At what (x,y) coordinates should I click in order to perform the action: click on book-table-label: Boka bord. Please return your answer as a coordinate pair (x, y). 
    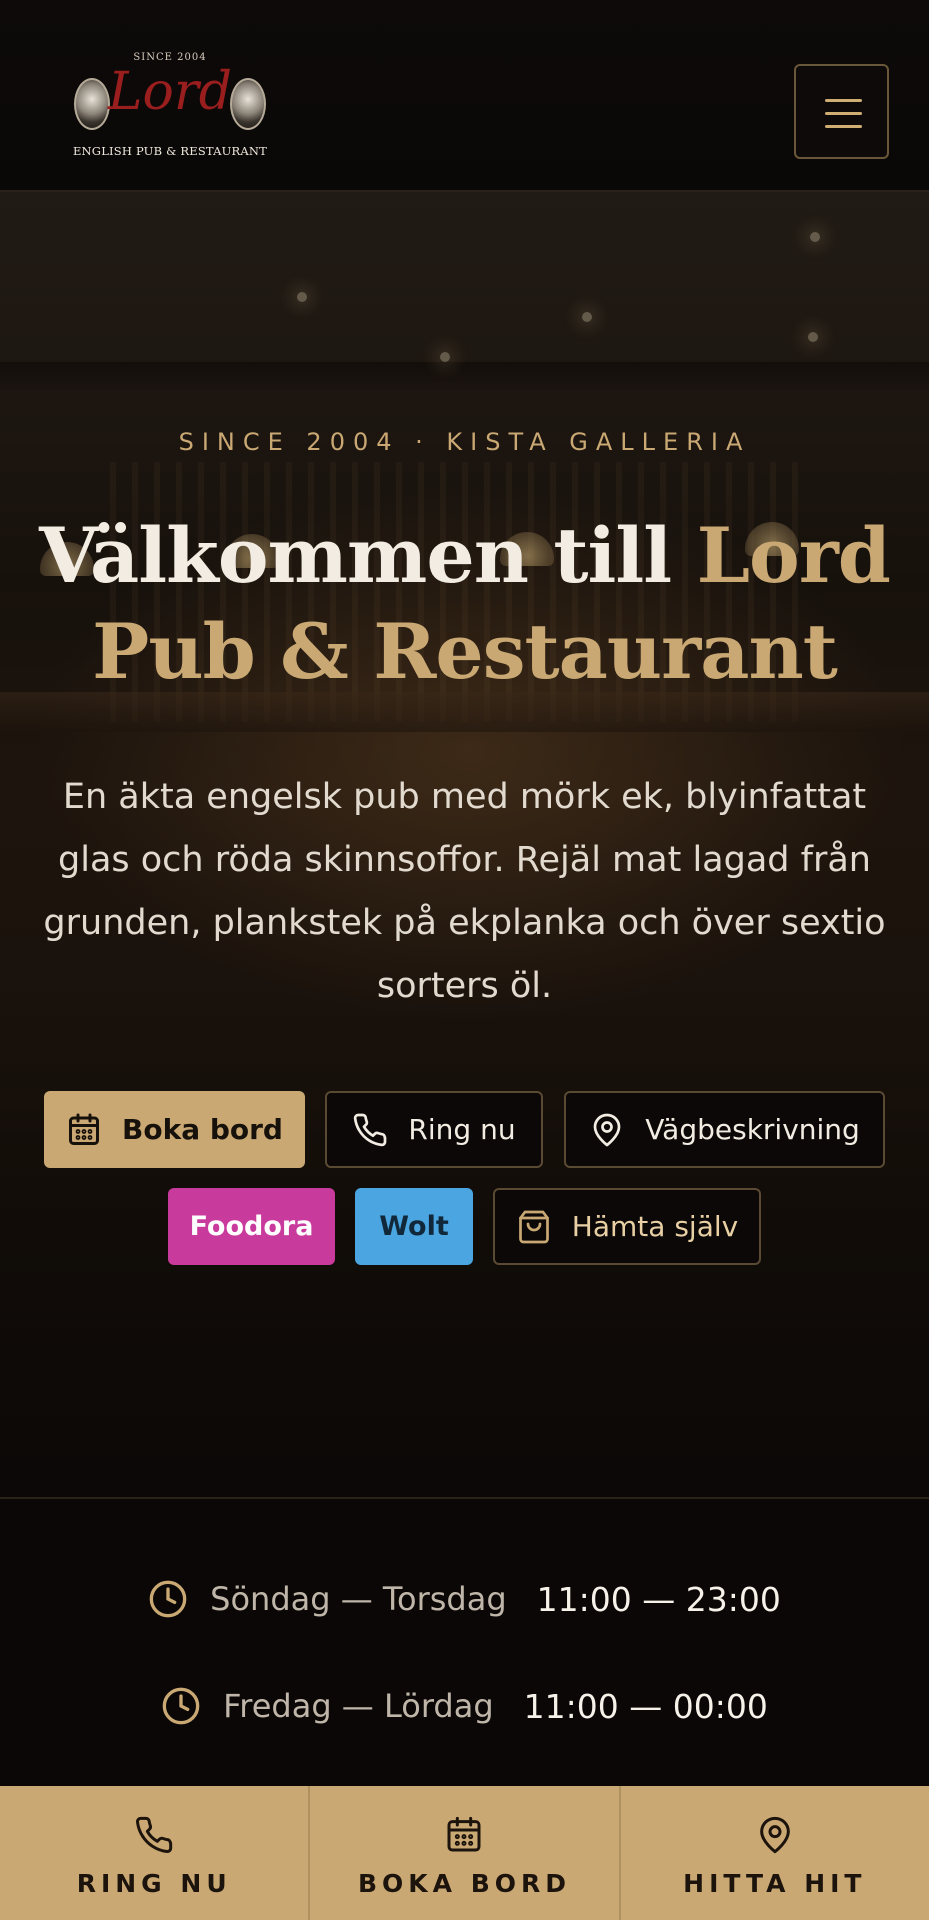
    Looking at the image, I should click on (202, 1129).